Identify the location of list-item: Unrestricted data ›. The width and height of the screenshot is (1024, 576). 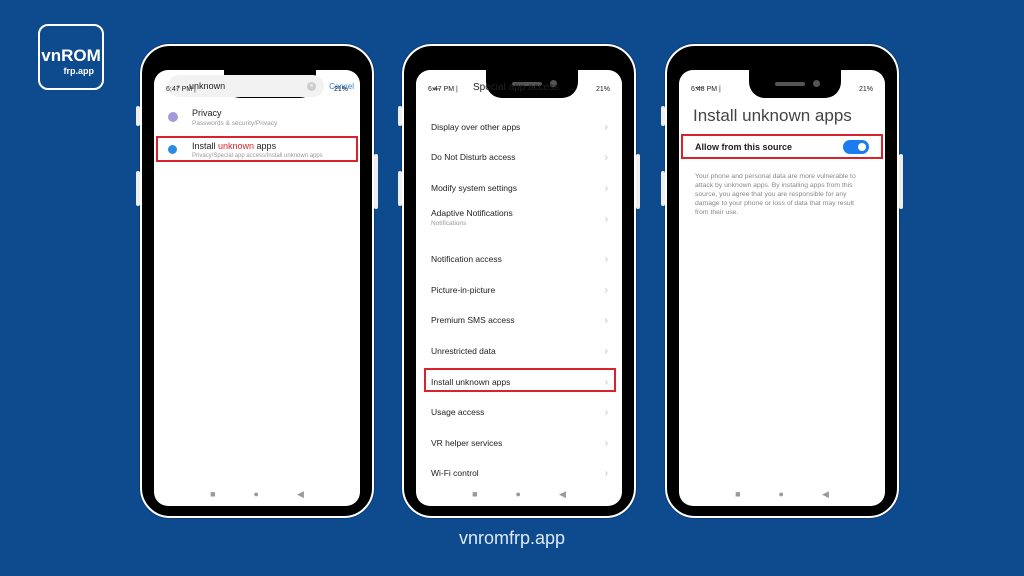
(521, 351).